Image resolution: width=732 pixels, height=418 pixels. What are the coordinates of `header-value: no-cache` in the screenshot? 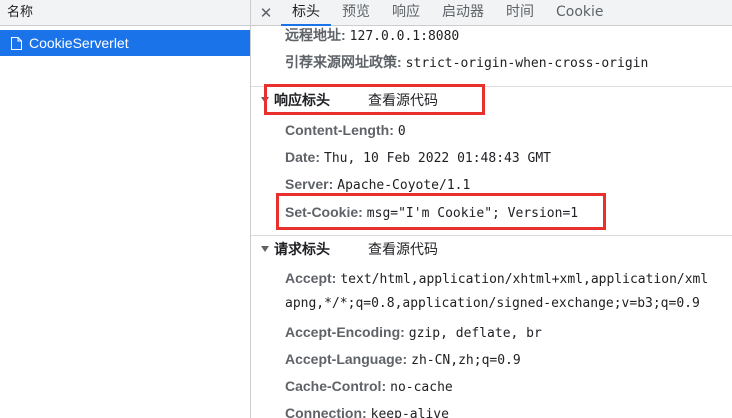 It's located at (421, 387).